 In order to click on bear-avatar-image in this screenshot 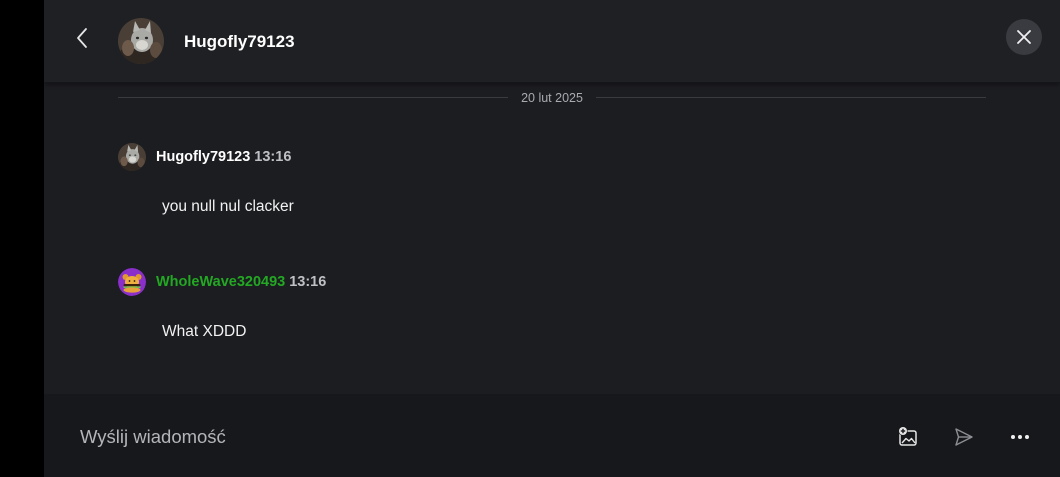, I will do `click(132, 282)`.